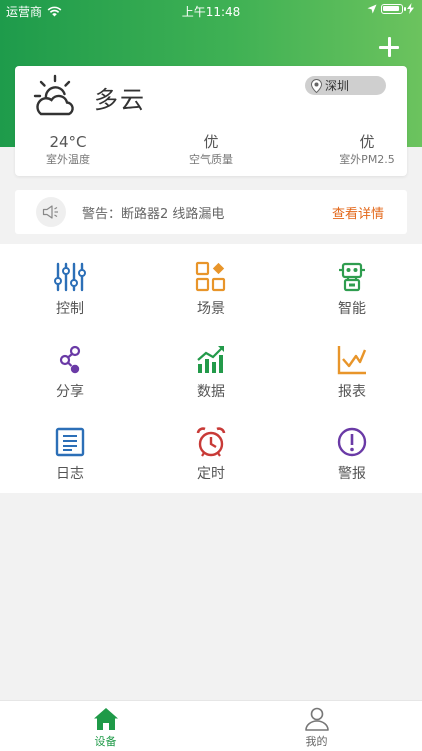 The height and width of the screenshot is (751, 422). What do you see at coordinates (210, 276) in the screenshot?
I see `scene-grid-icon` at bounding box center [210, 276].